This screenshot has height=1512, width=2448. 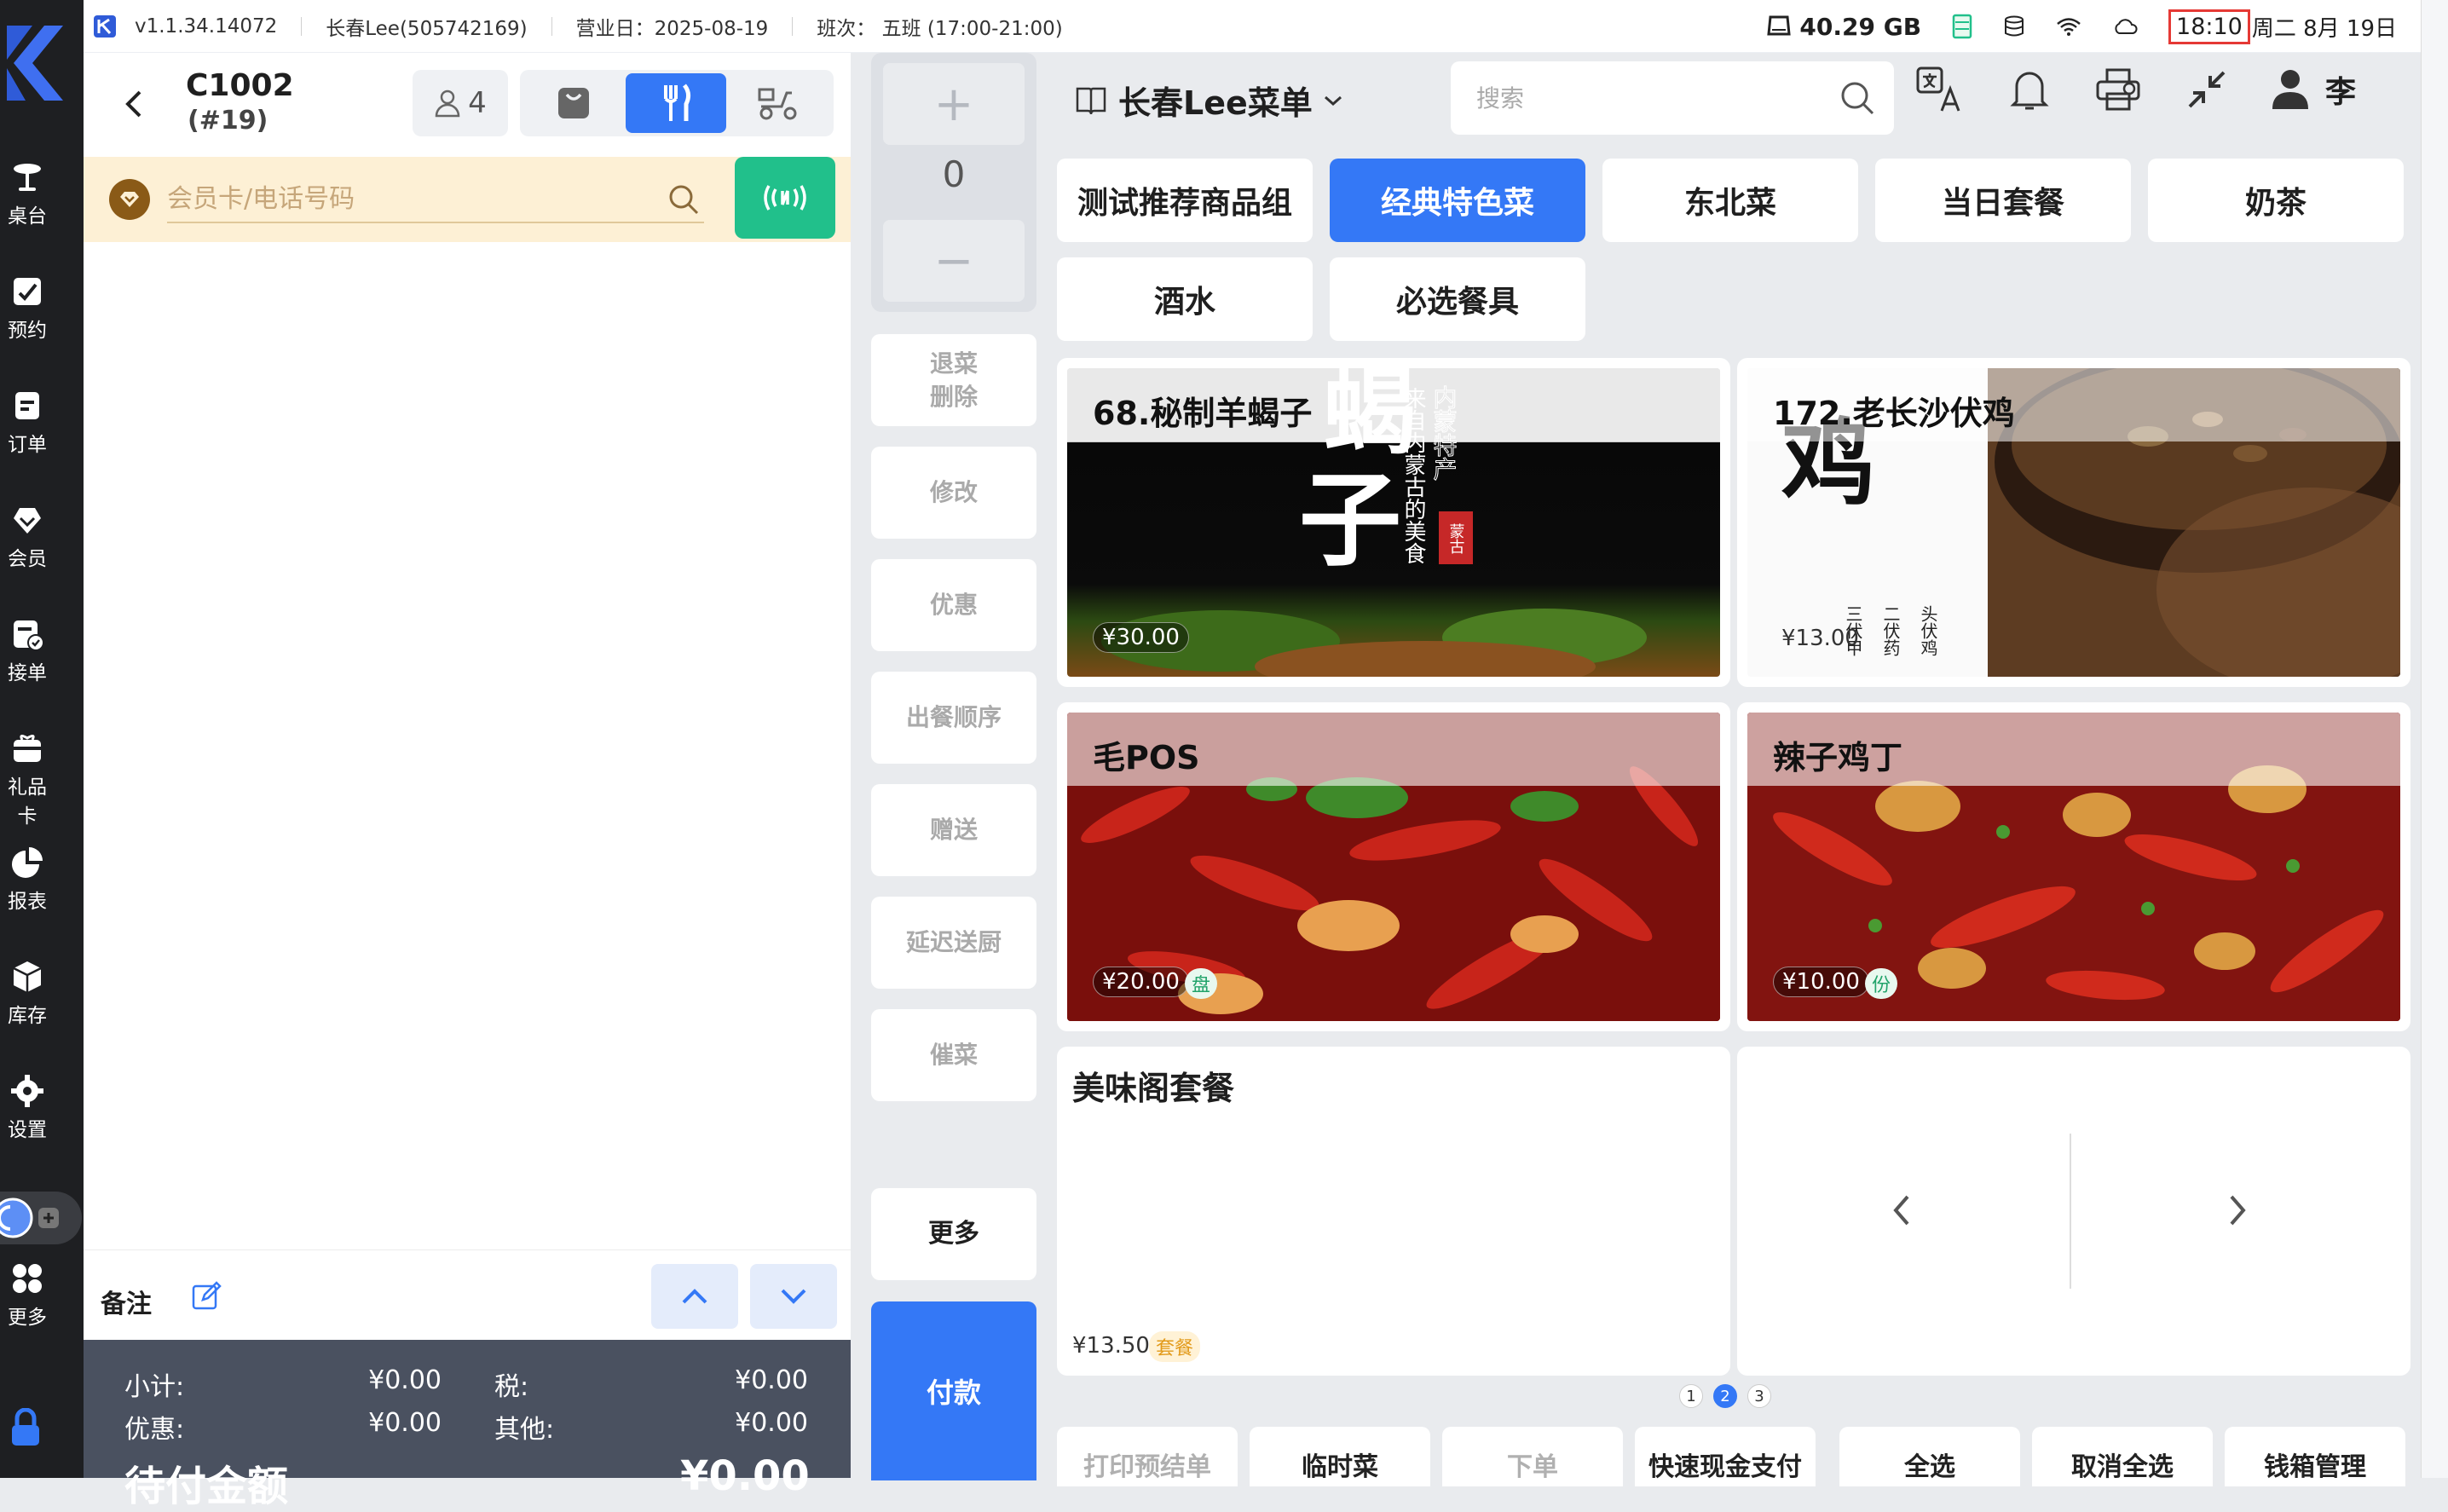 What do you see at coordinates (134, 104) in the screenshot?
I see `back-arrow-icon` at bounding box center [134, 104].